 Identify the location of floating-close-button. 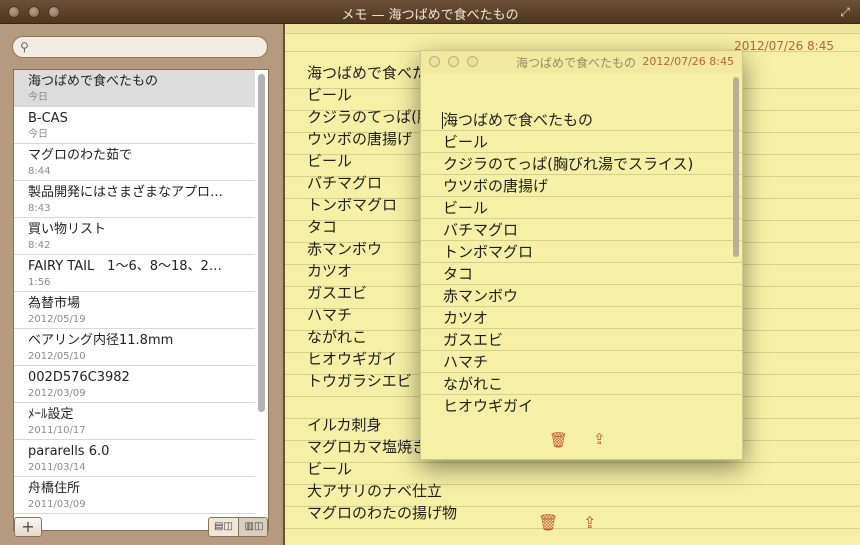
(434, 61).